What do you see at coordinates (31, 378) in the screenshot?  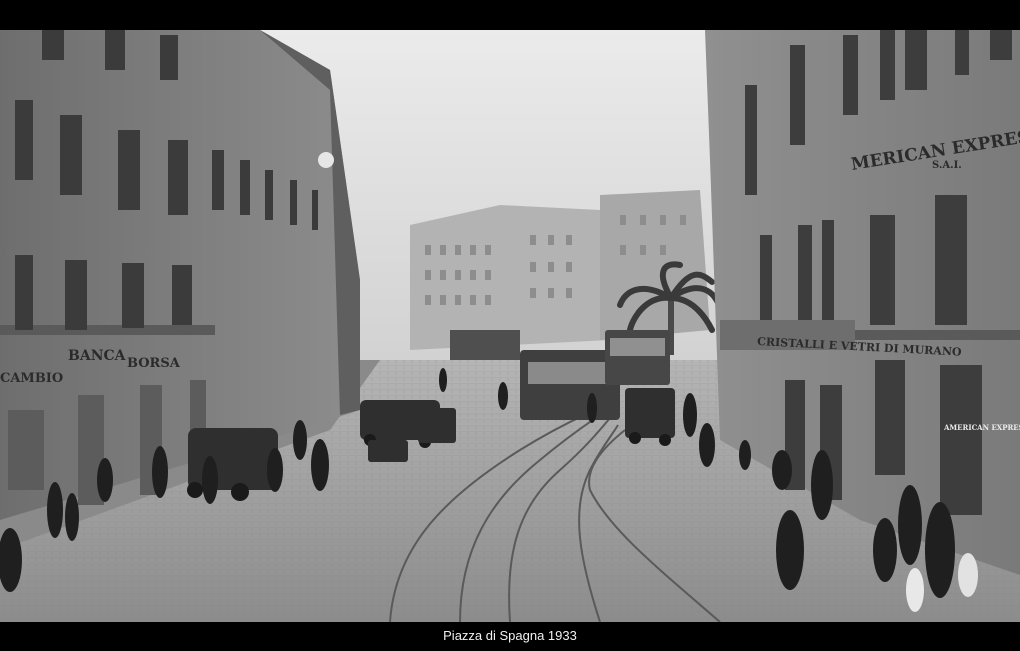 I see `sign-cambio: CAMBIO` at bounding box center [31, 378].